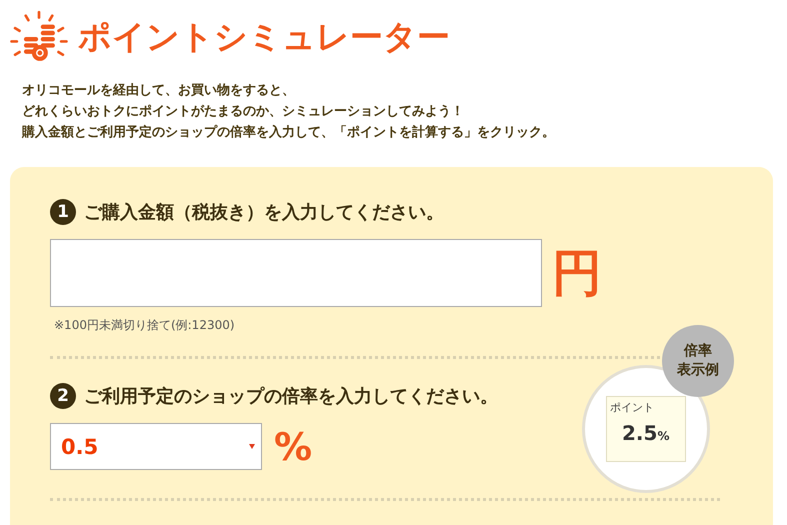  Describe the element at coordinates (63, 212) in the screenshot. I see `step-number: 1` at that location.